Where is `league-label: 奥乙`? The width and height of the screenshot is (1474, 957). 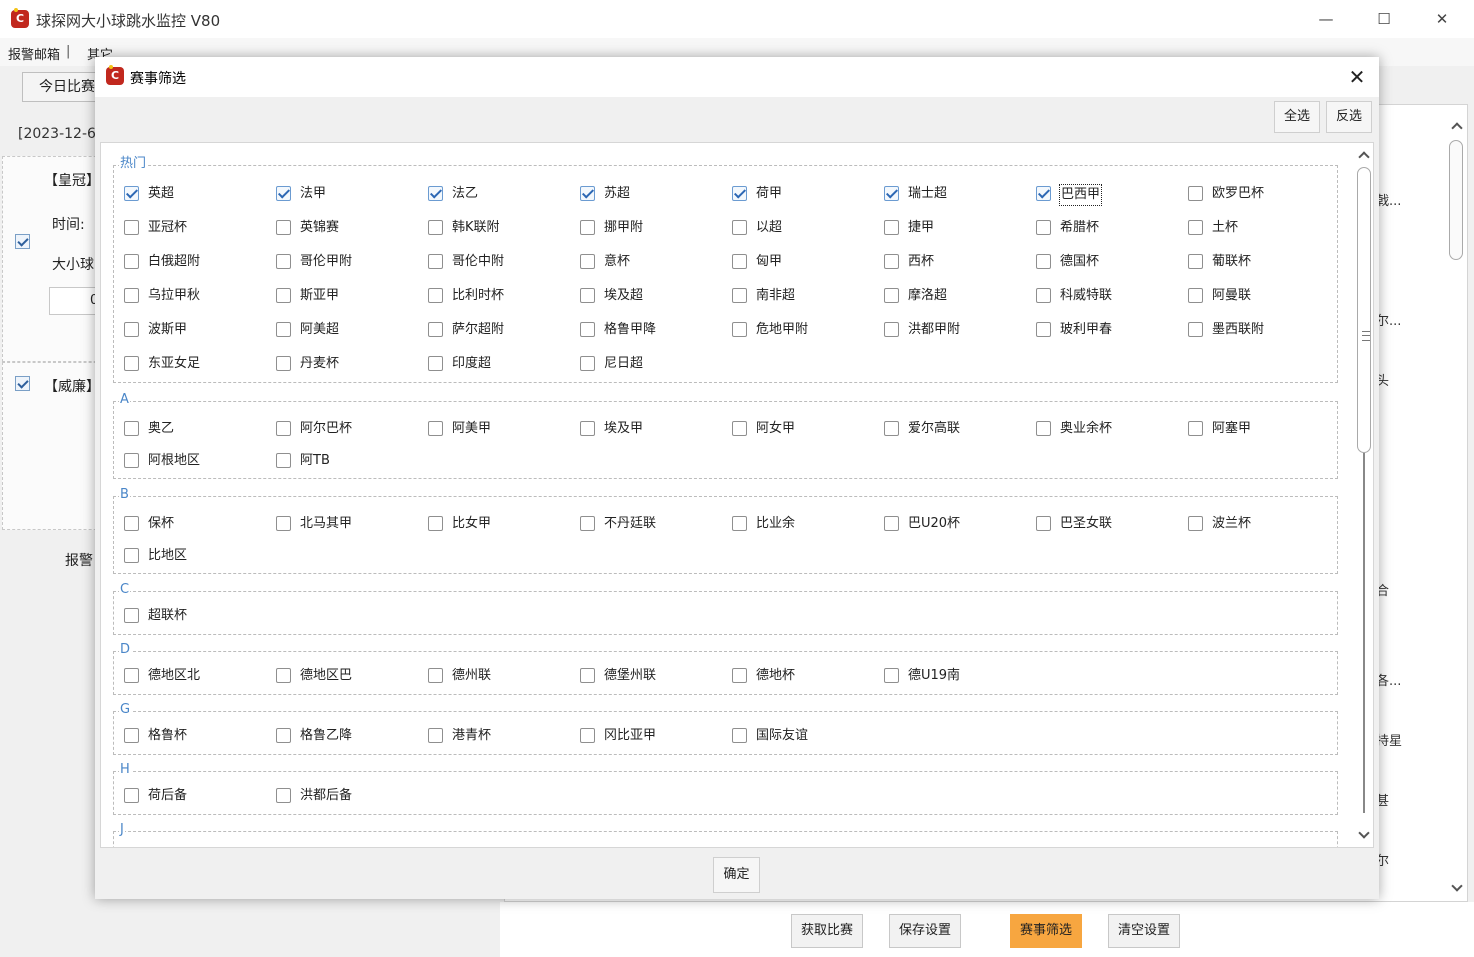 league-label: 奥乙 is located at coordinates (161, 429).